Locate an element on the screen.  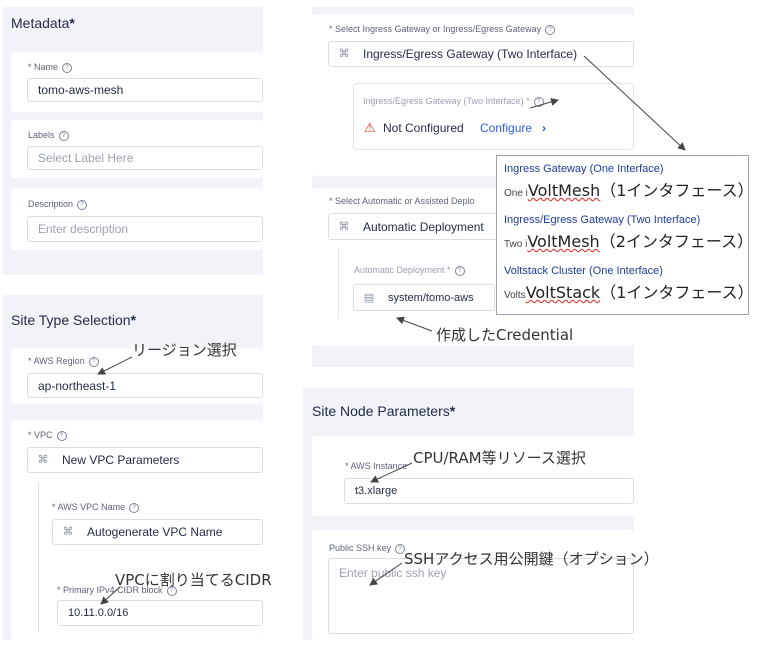
arrow-instance is located at coordinates (391, 472).